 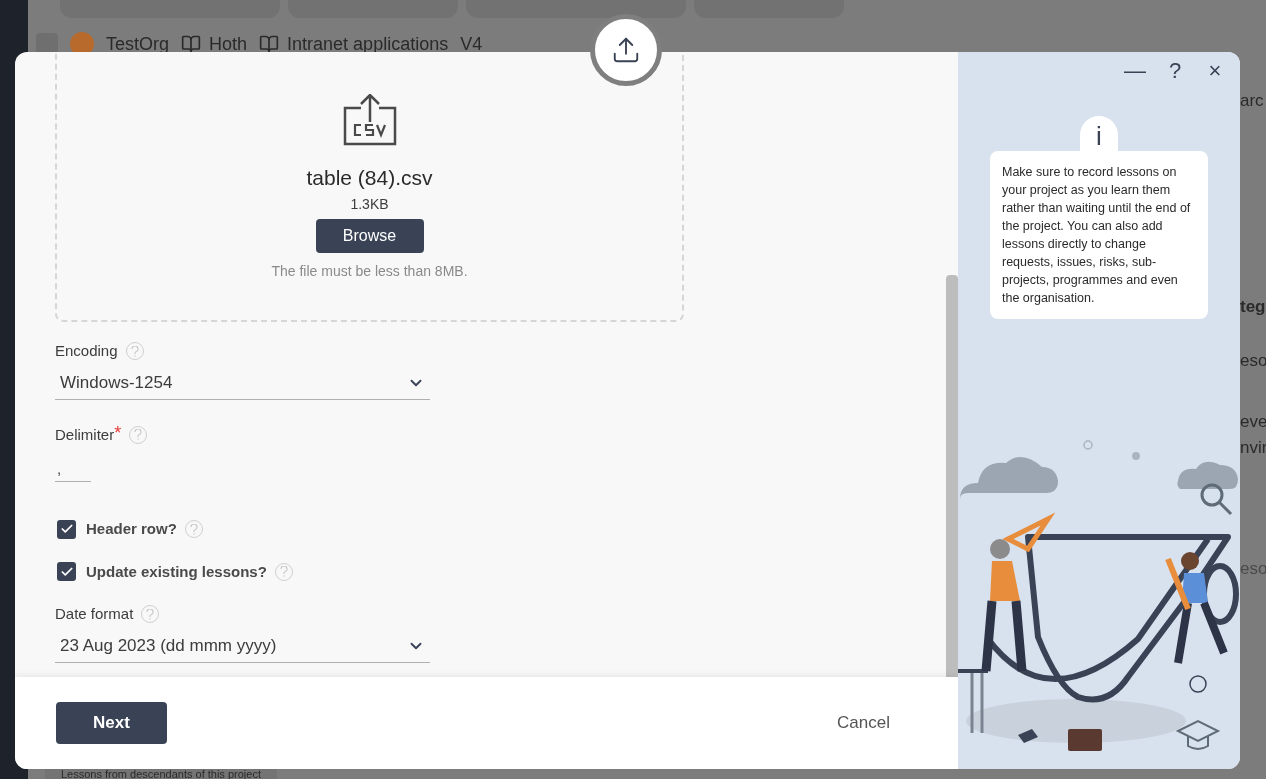 I want to click on input-field: ,, so click(x=73, y=470).